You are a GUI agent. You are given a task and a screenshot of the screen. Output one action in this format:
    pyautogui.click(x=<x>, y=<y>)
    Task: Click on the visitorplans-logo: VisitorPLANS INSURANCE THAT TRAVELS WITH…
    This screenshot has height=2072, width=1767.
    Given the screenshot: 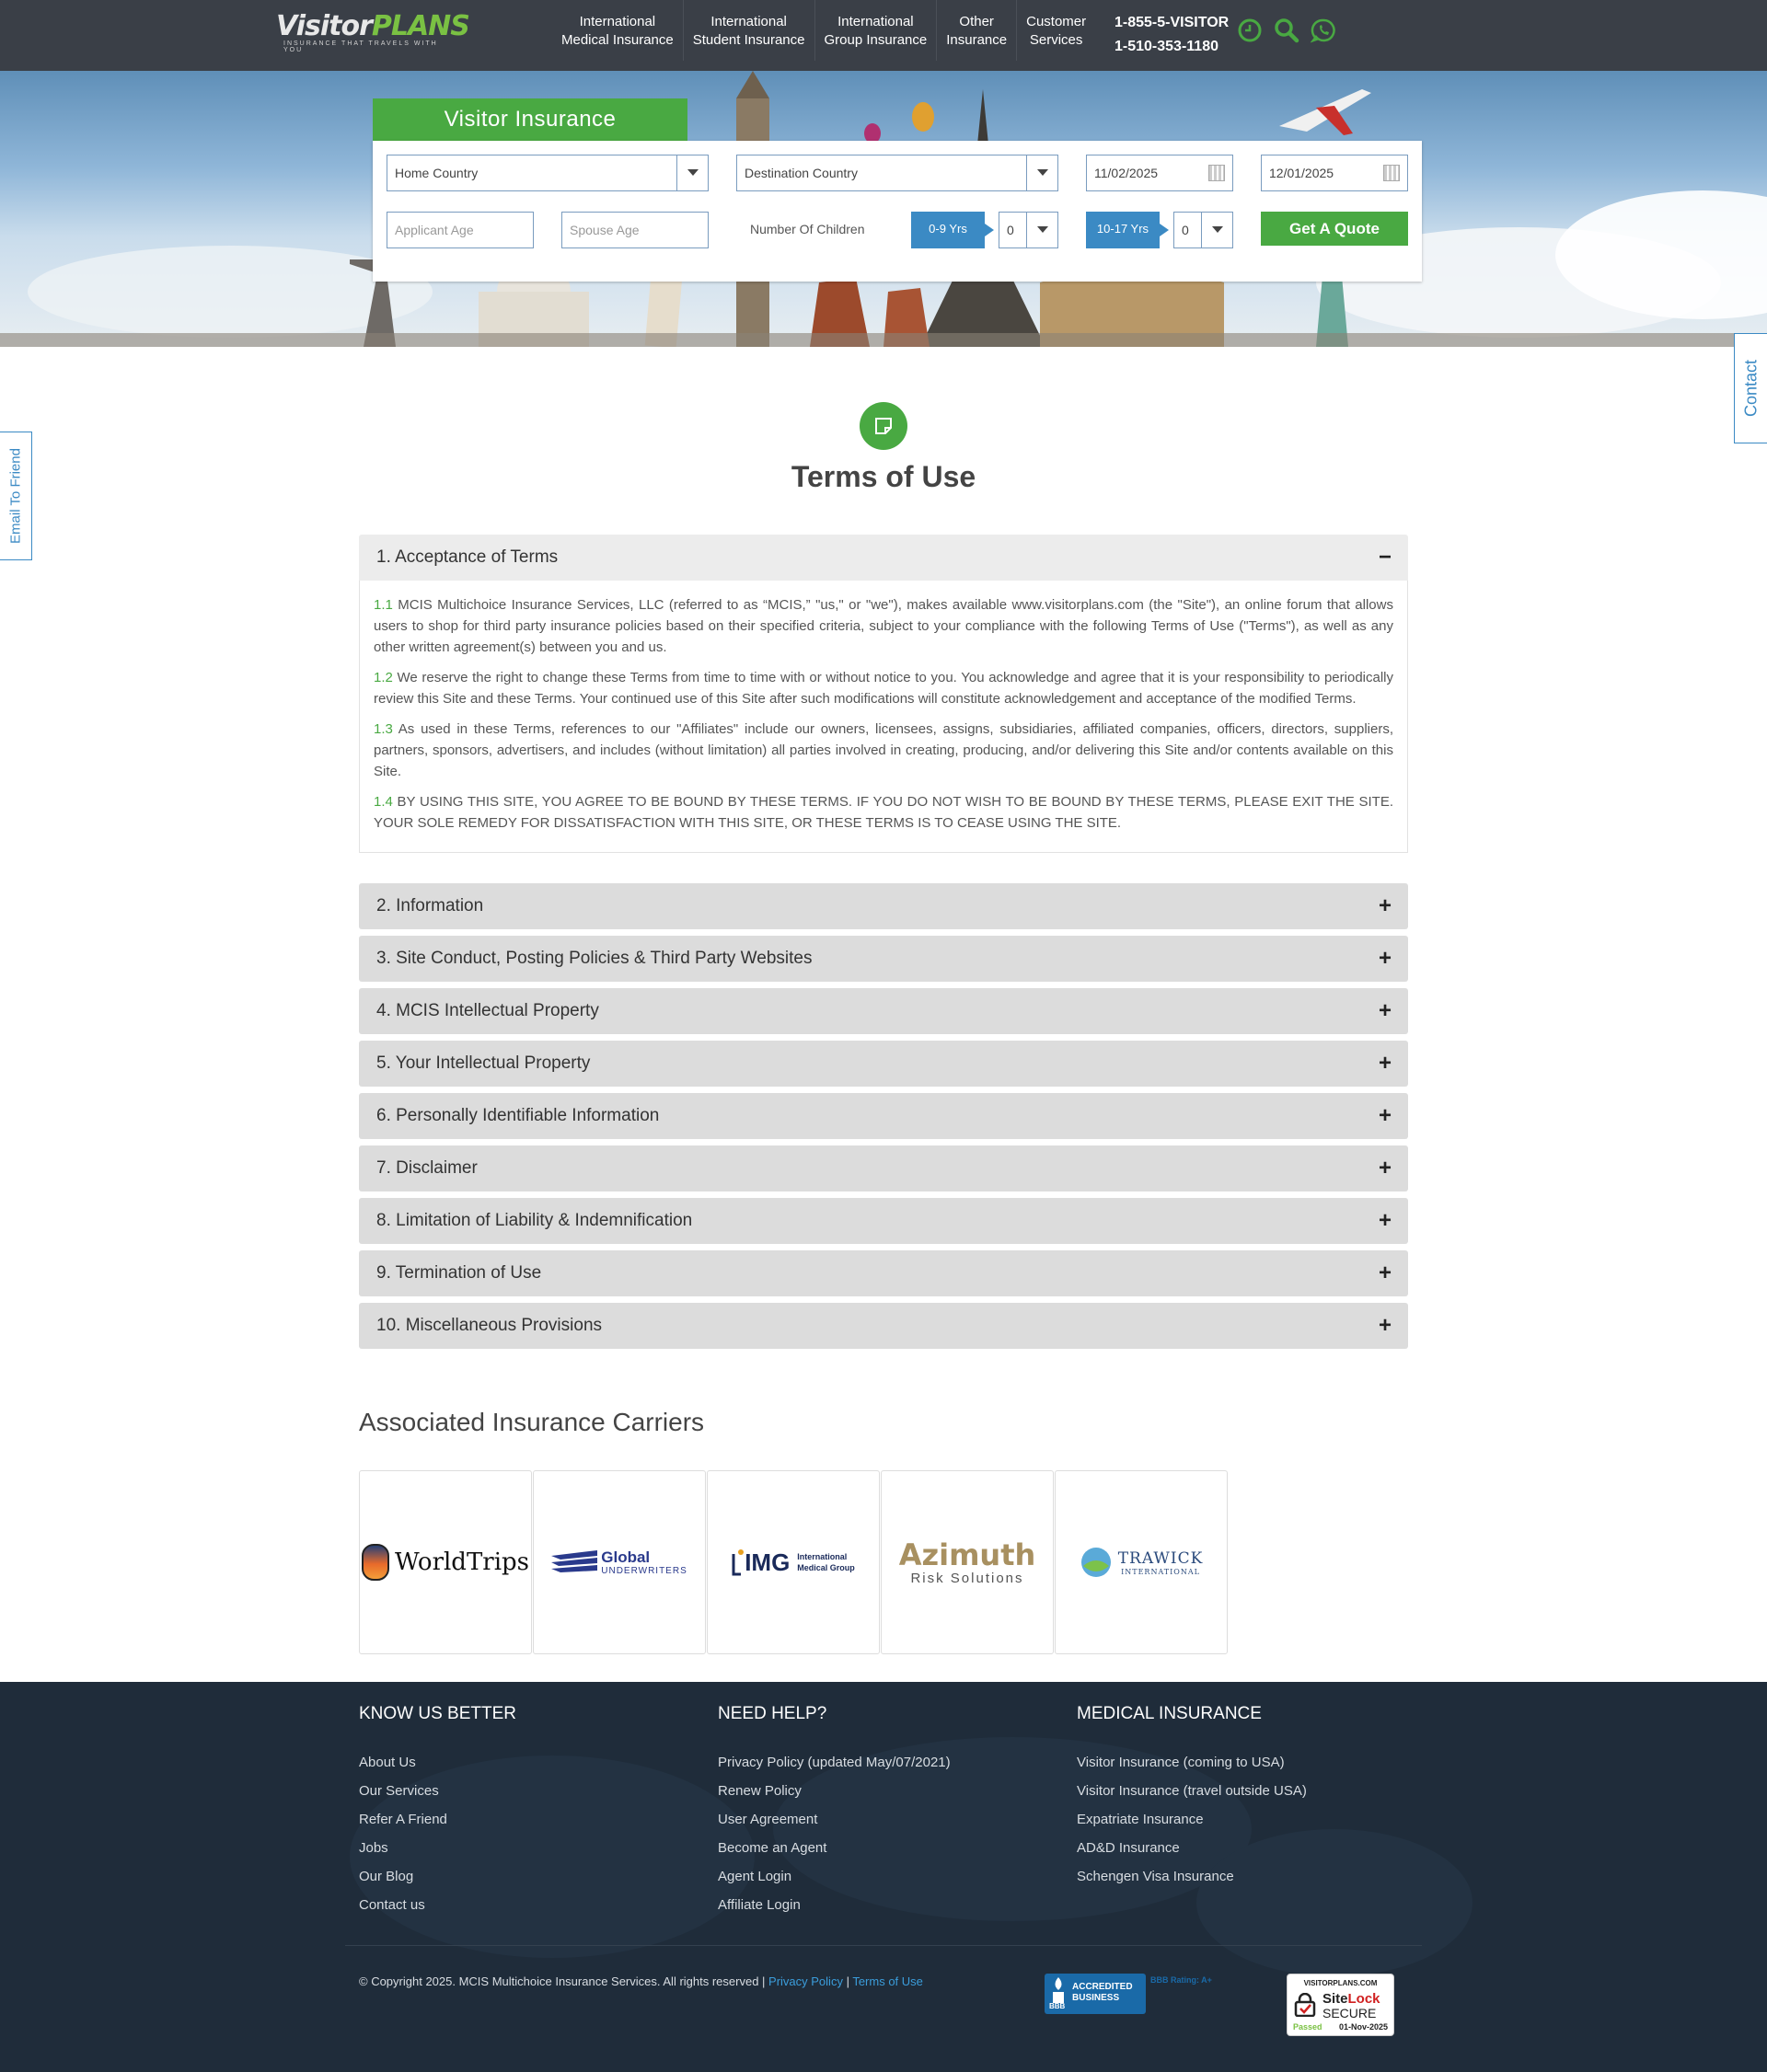 What is the action you would take?
    pyautogui.click(x=373, y=32)
    